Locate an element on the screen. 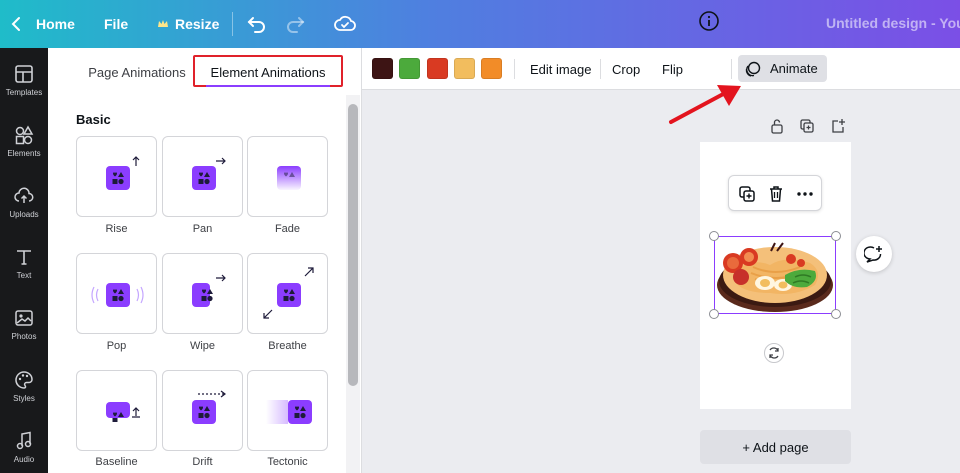 This screenshot has width=960, height=473. photos-icon is located at coordinates (24, 318).